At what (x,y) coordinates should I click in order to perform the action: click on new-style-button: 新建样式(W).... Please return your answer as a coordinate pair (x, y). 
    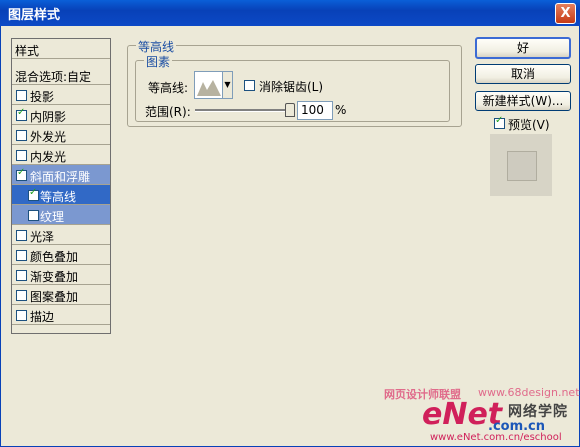
    Looking at the image, I should click on (523, 101).